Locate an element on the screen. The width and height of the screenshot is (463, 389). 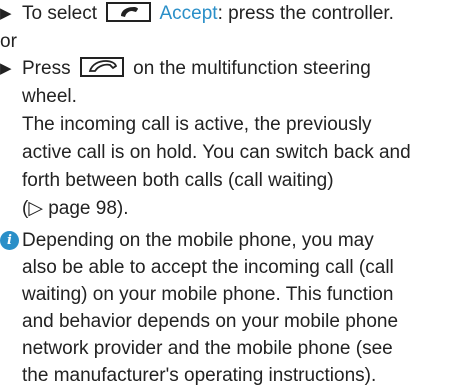
page-reference: (▷ page 98). is located at coordinates (75, 208).